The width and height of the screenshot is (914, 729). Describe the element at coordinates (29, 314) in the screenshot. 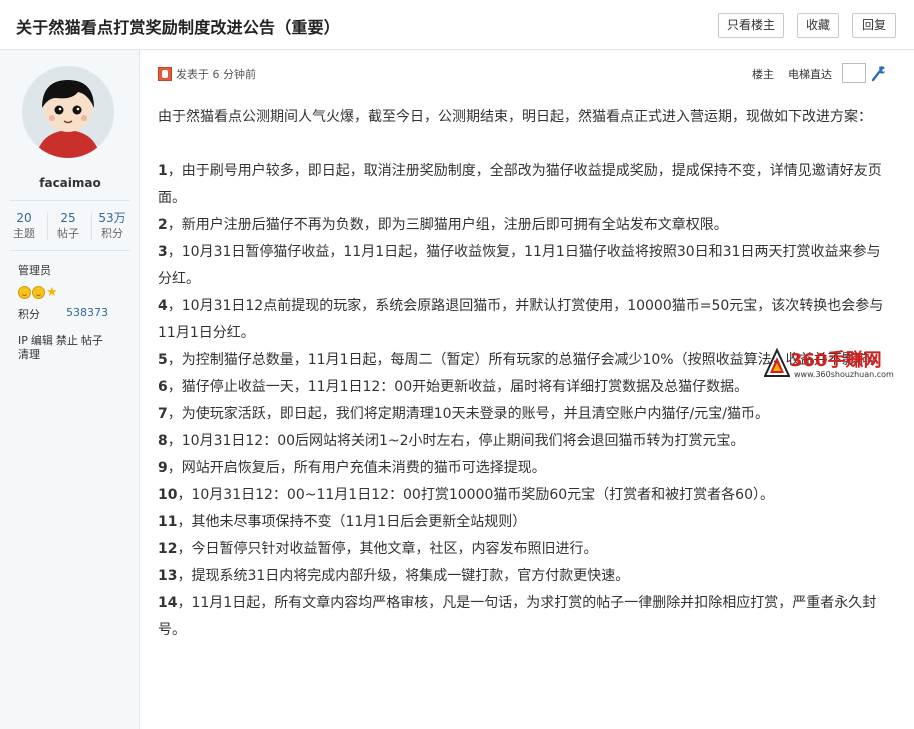

I see `points-label: 积分` at that location.